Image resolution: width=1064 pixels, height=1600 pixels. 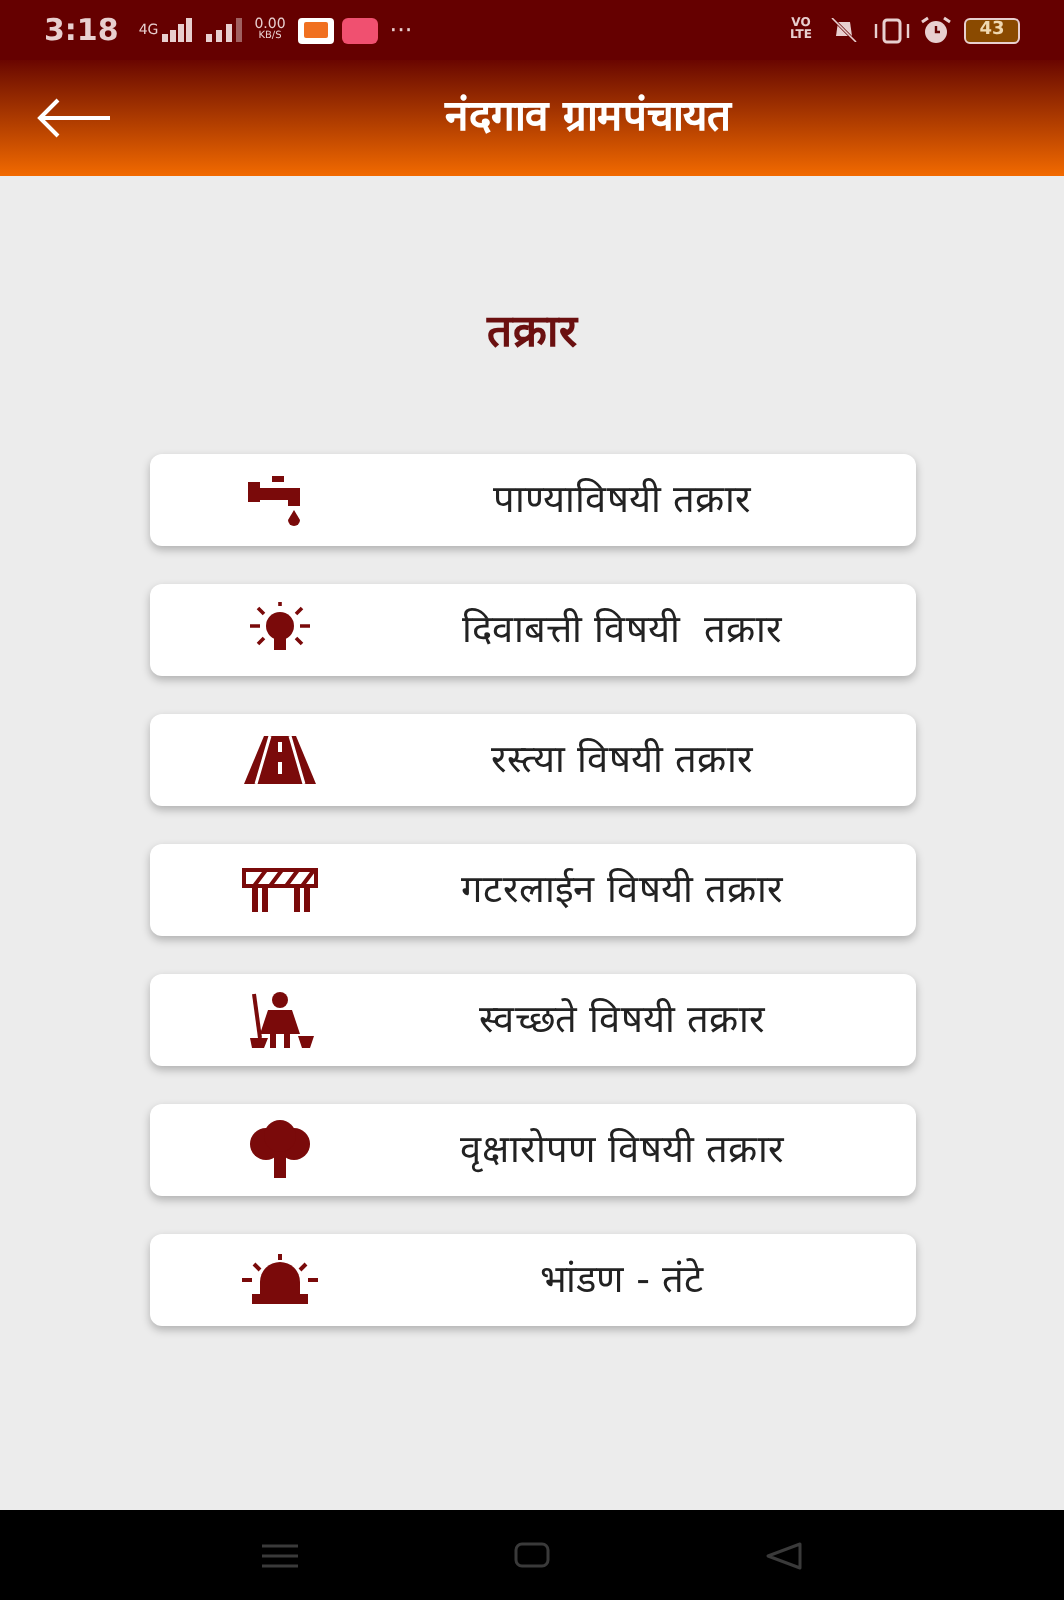 What do you see at coordinates (532, 1020) in the screenshot?
I see `complaint-category-button: स्वच्छते विषयी तक्रार` at bounding box center [532, 1020].